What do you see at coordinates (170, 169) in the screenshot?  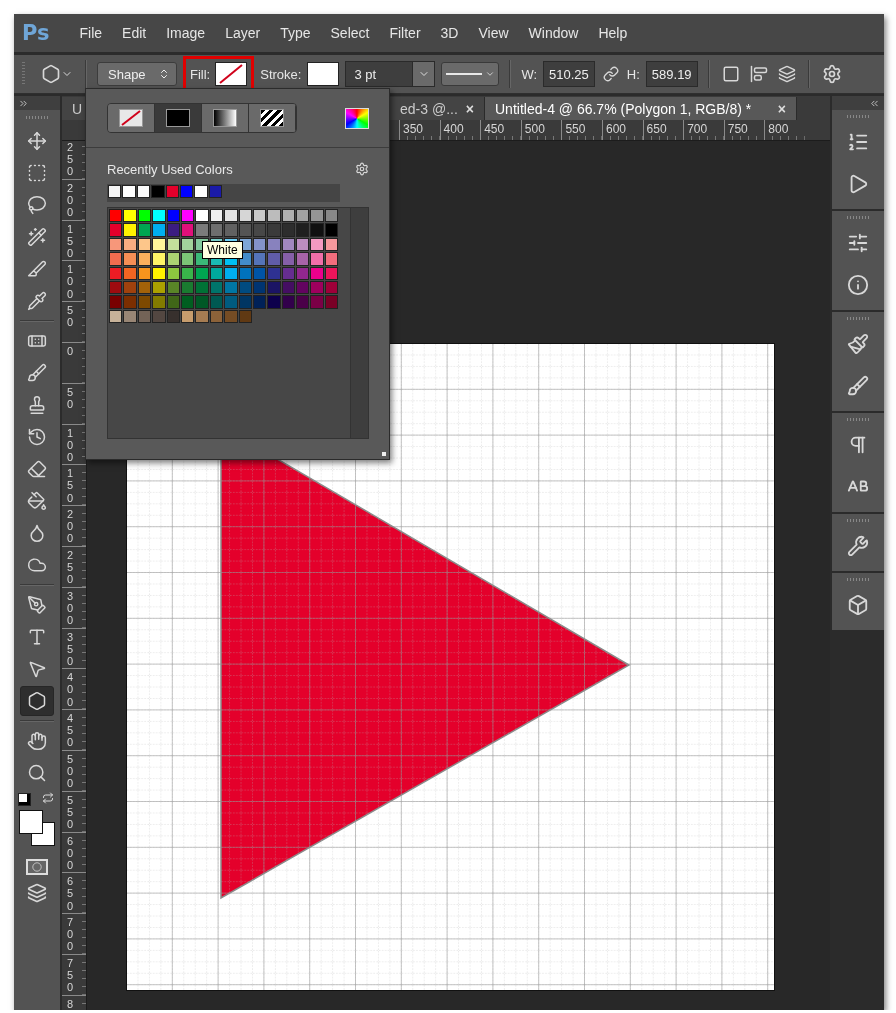 I see `recent-colors-title: Recently Used Colors` at bounding box center [170, 169].